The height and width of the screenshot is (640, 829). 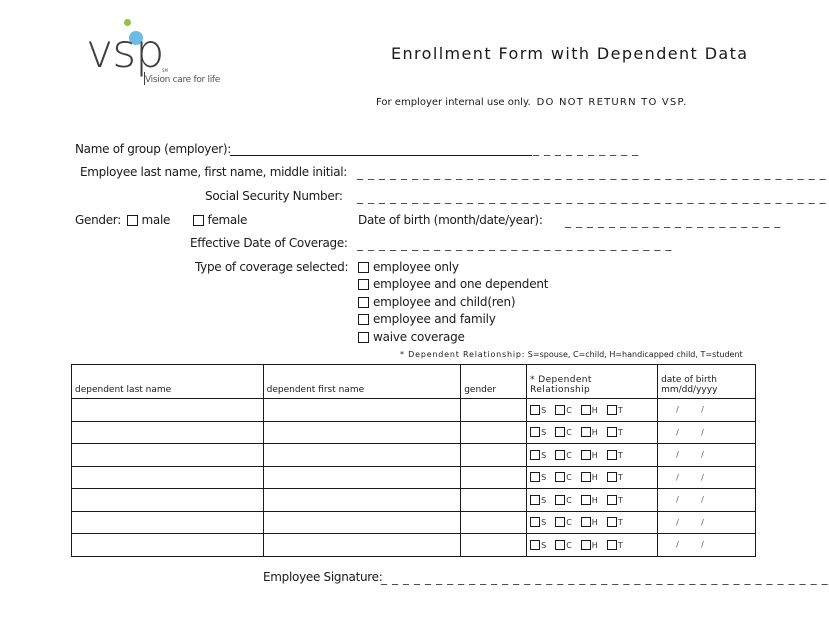 What do you see at coordinates (381, 155) in the screenshot?
I see `group-name-field` at bounding box center [381, 155].